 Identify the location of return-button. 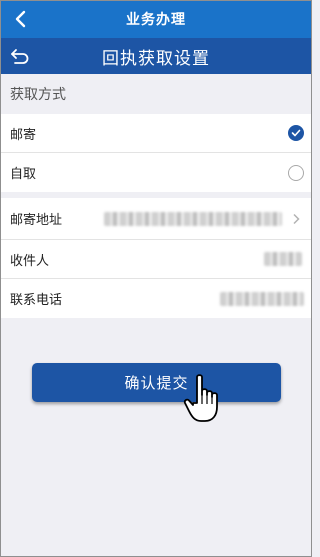
(20, 56).